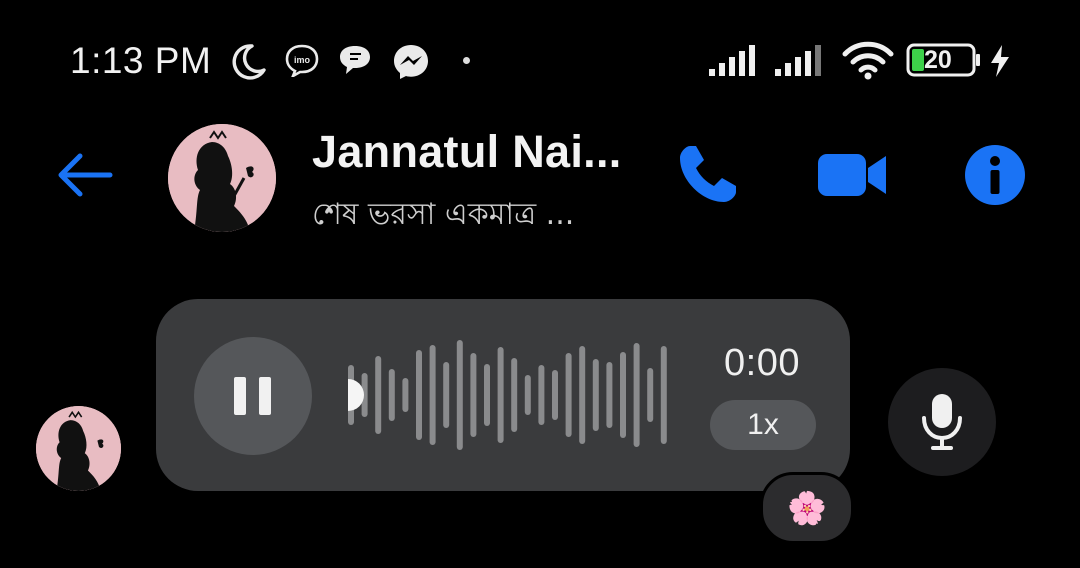 This screenshot has height=568, width=1080. I want to click on status-time: 1:13 PM, so click(141, 60).